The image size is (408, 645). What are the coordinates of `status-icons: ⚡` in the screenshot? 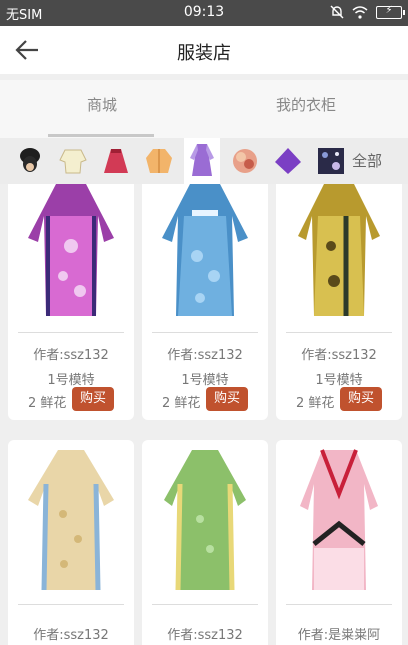 It's located at (367, 12).